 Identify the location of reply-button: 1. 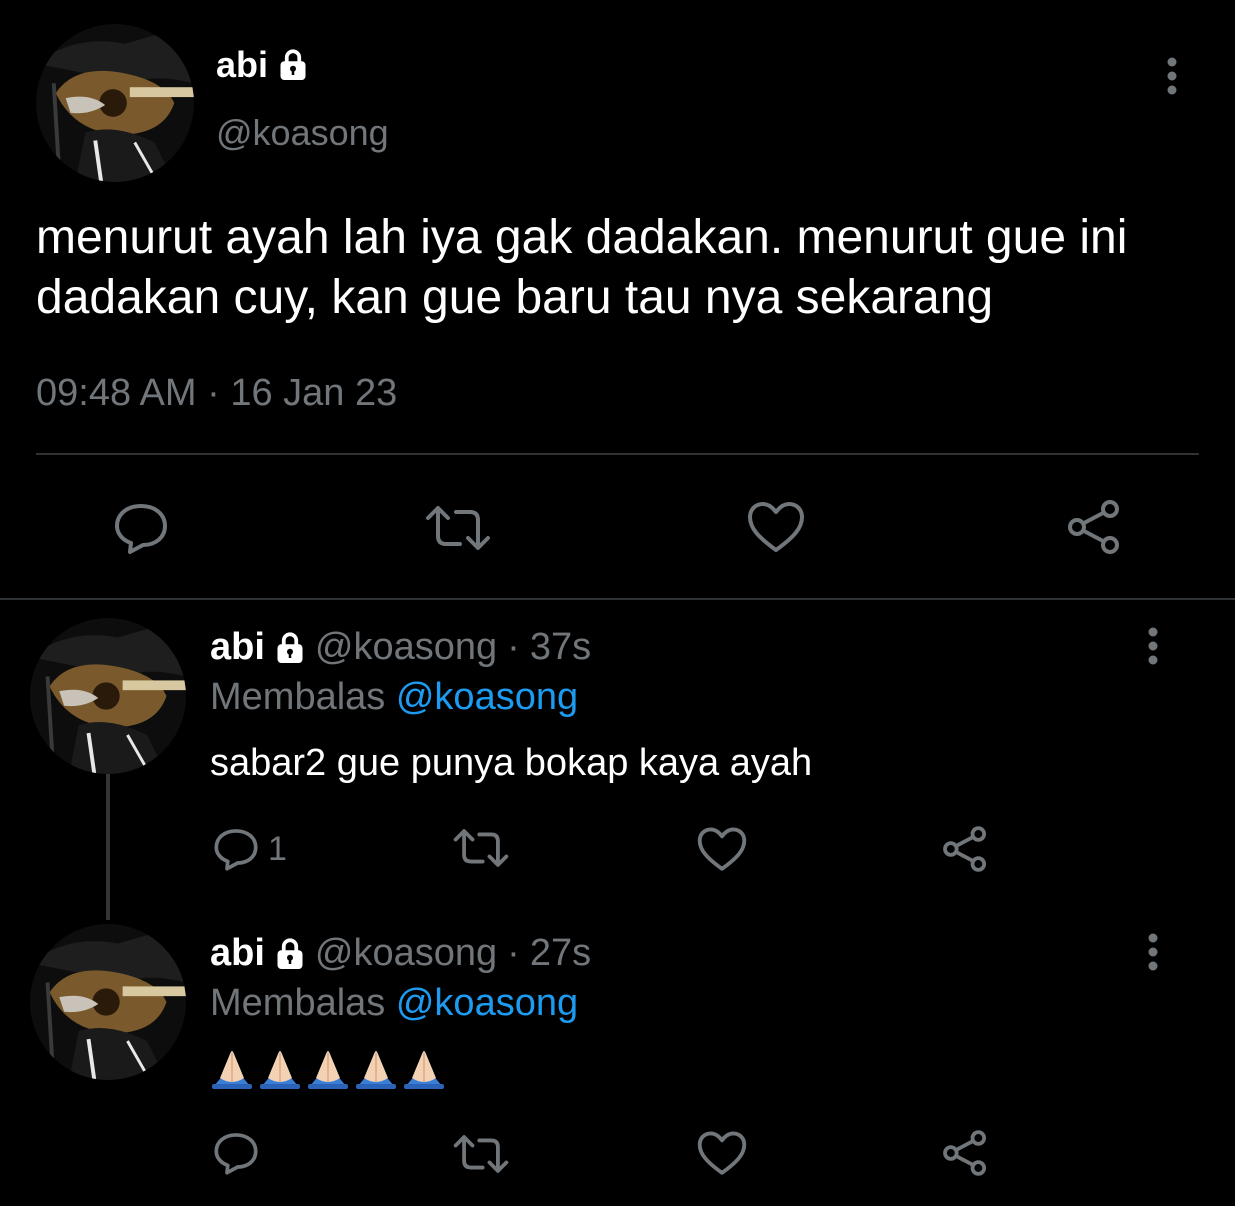
(249, 849).